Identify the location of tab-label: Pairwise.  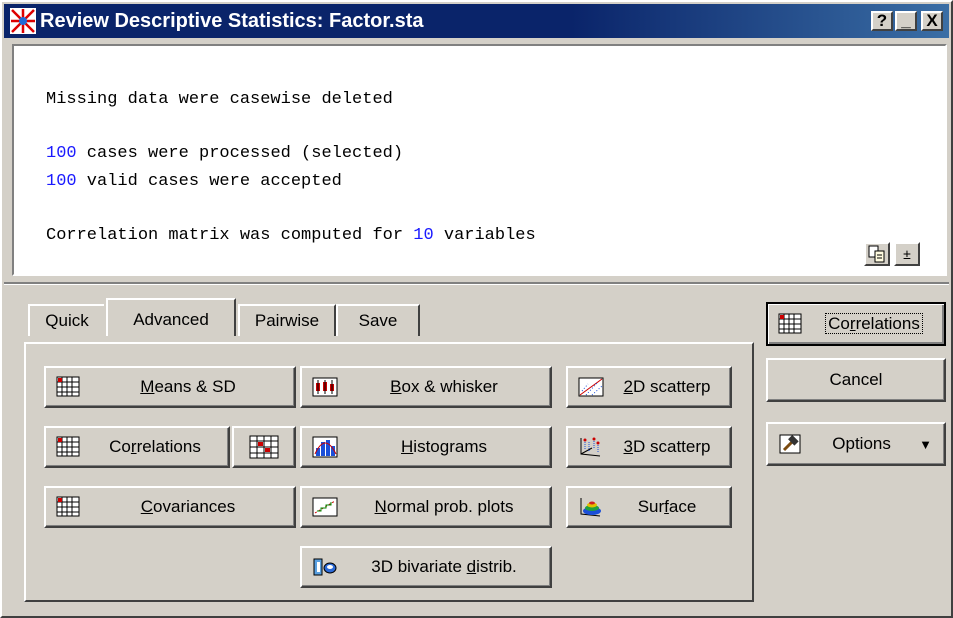
(287, 320).